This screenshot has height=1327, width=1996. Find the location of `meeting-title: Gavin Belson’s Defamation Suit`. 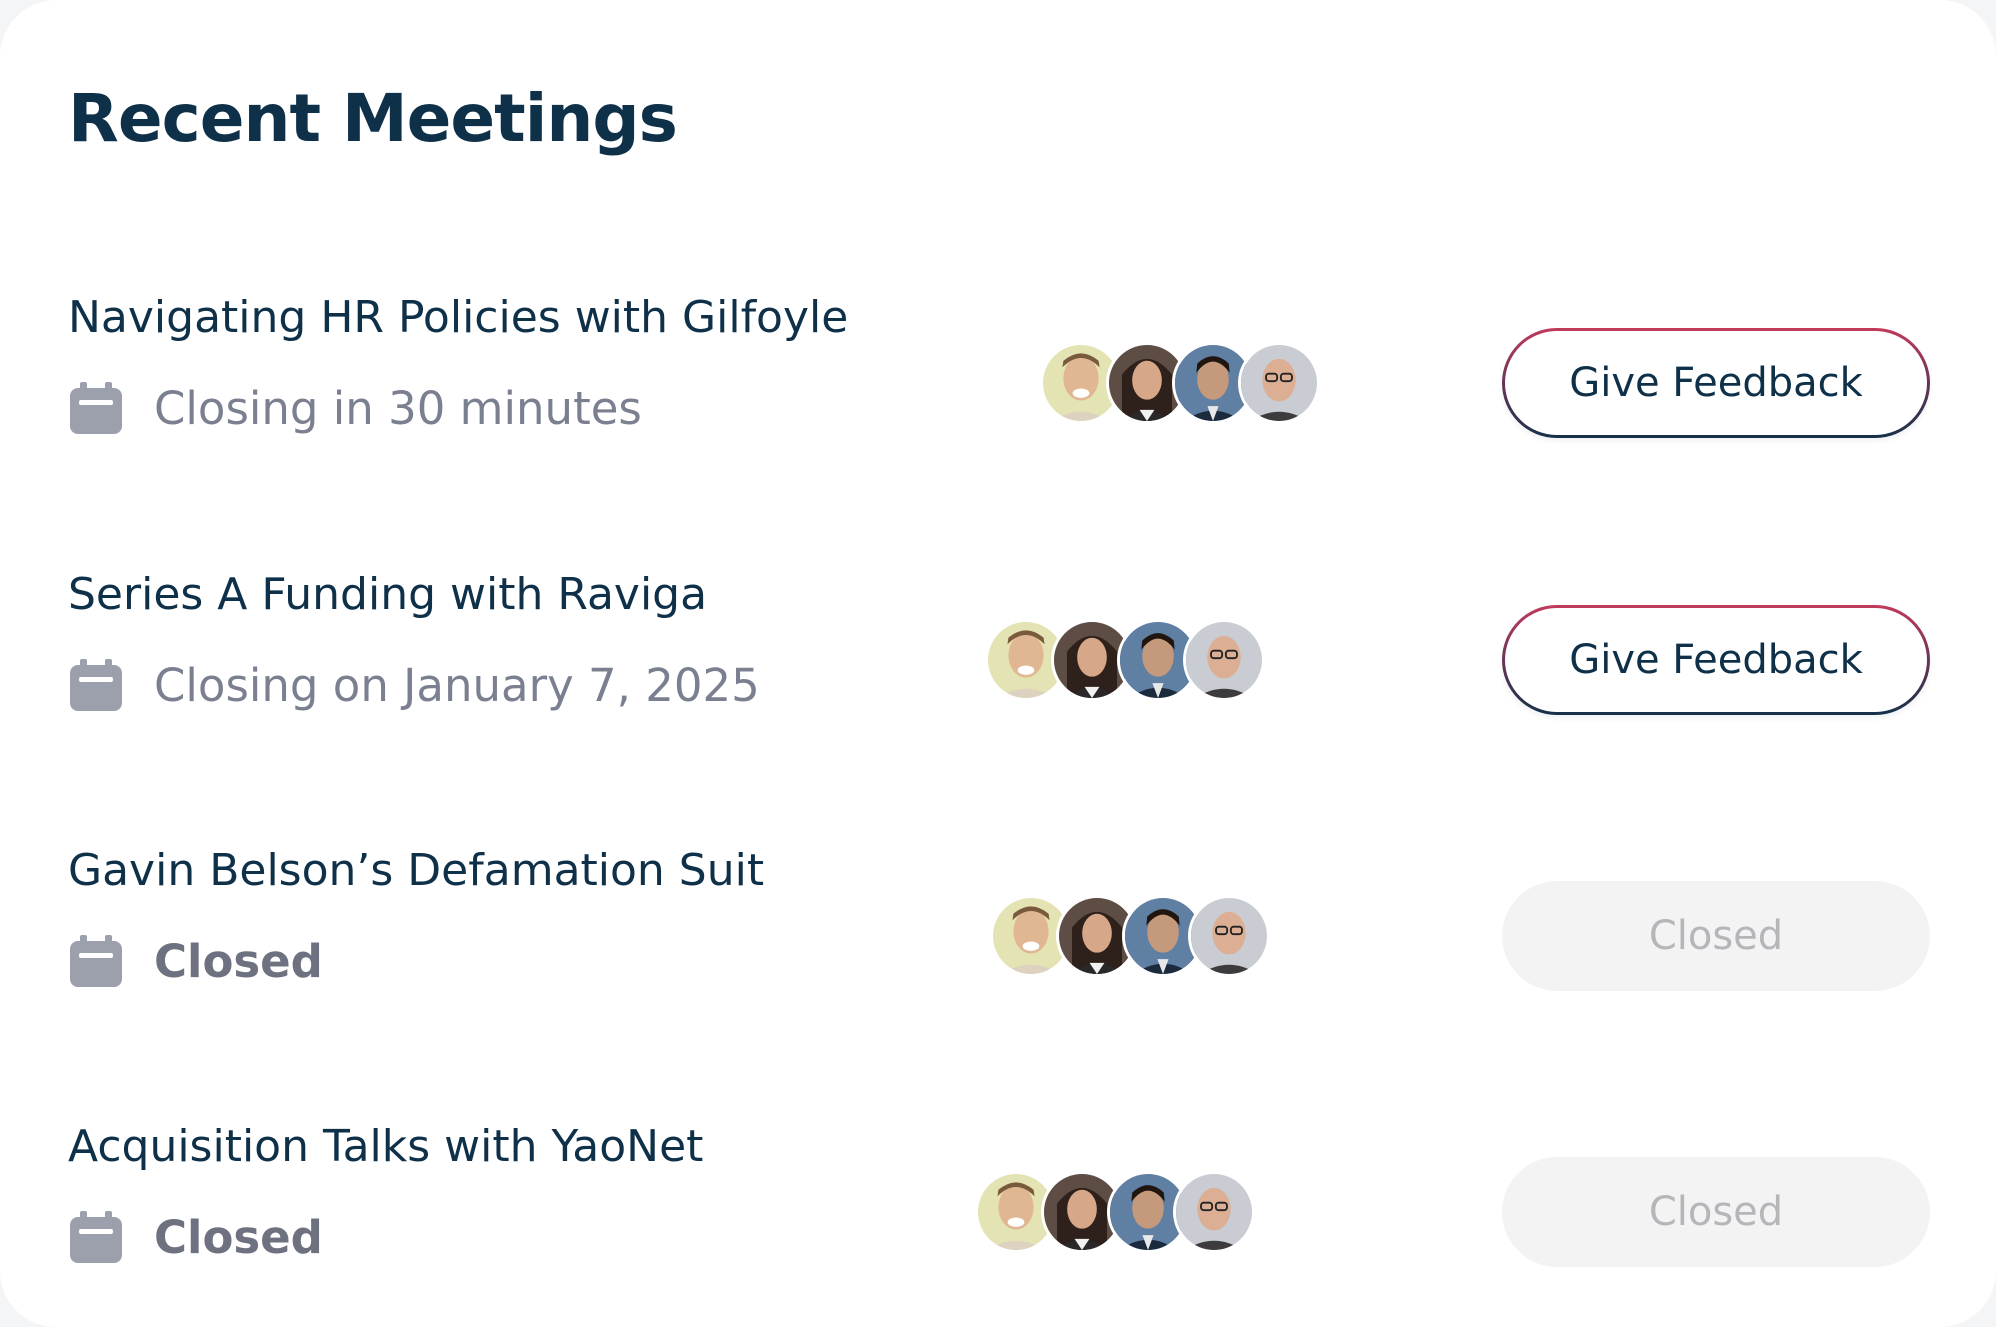

meeting-title: Gavin Belson’s Defamation Suit is located at coordinates (416, 870).